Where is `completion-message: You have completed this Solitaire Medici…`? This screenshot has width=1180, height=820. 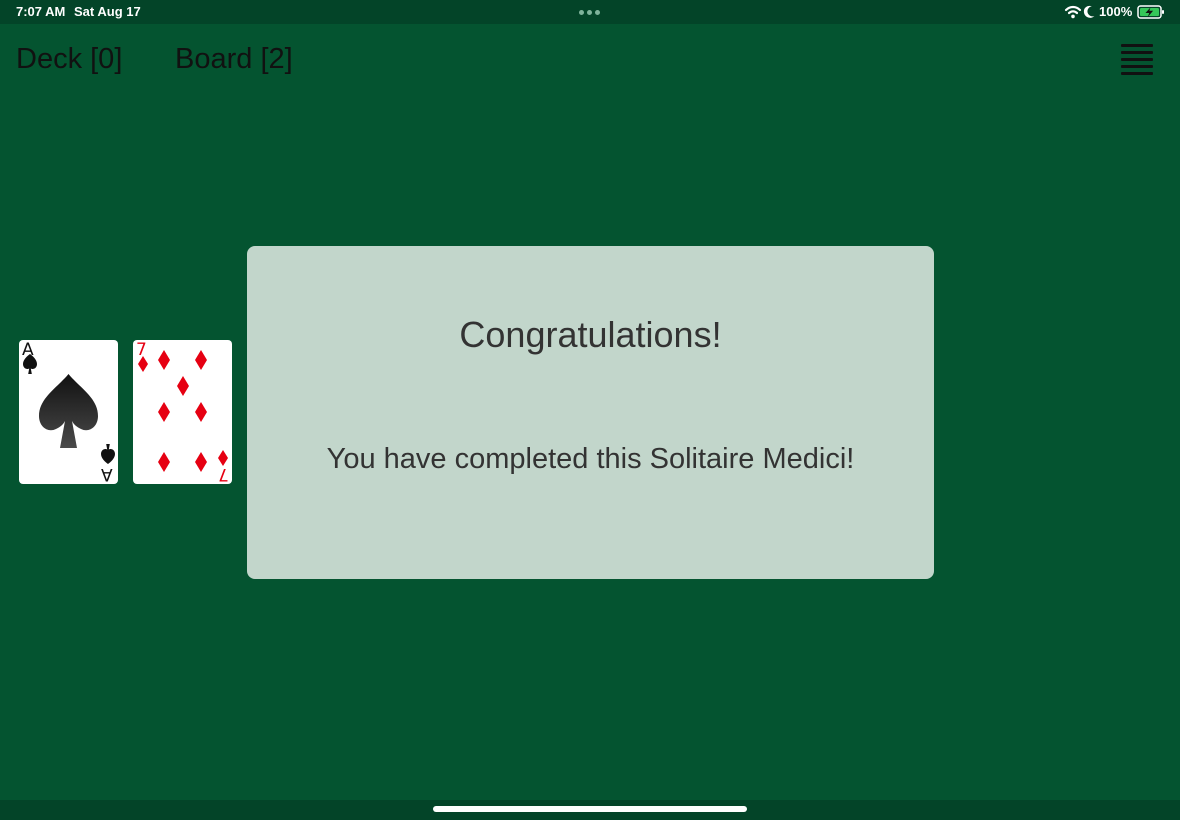 completion-message: You have completed this Solitaire Medici… is located at coordinates (590, 459).